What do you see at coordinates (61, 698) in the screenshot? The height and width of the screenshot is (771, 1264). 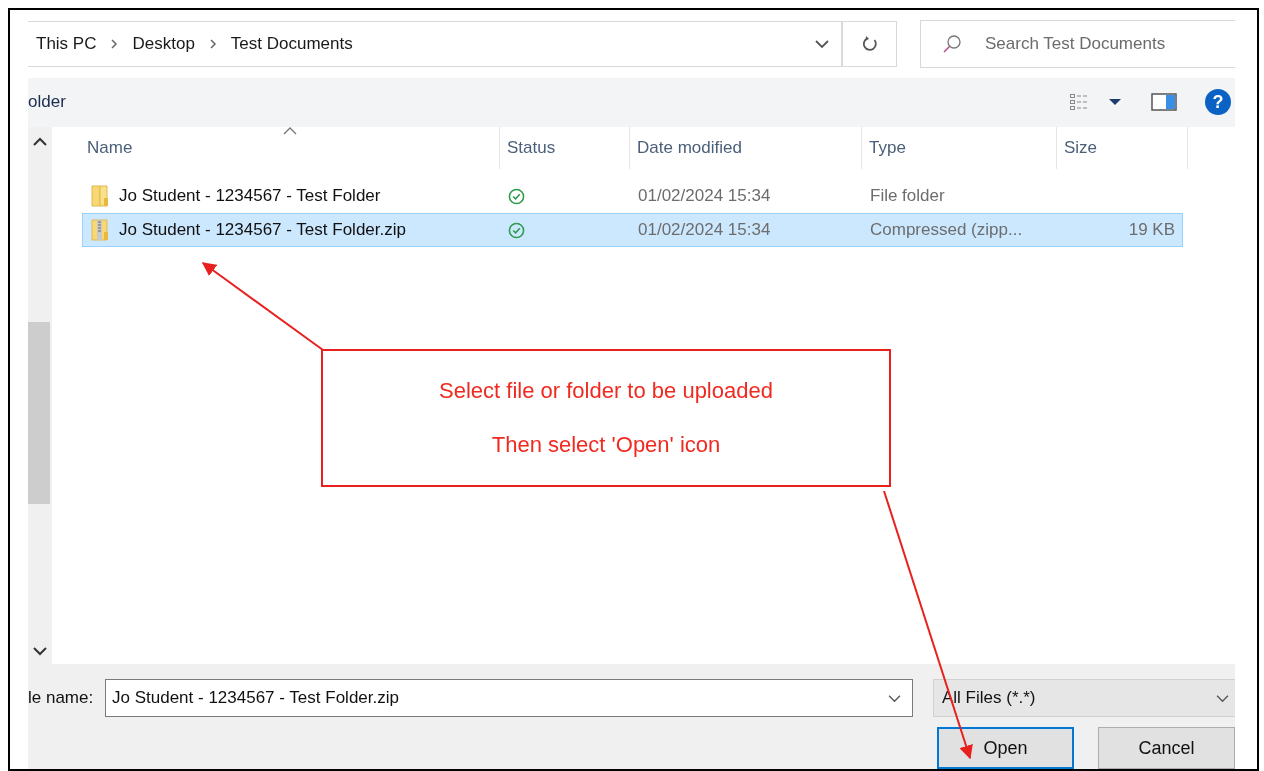 I see `file-name-label: le name:` at bounding box center [61, 698].